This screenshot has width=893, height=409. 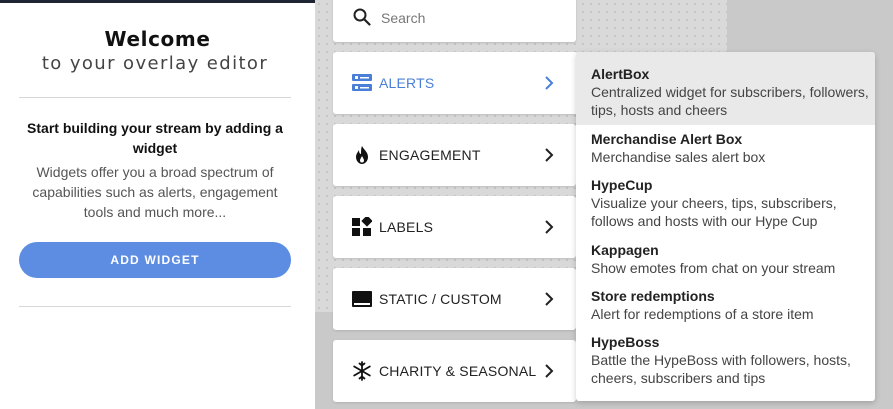 I want to click on flame-icon, so click(x=362, y=155).